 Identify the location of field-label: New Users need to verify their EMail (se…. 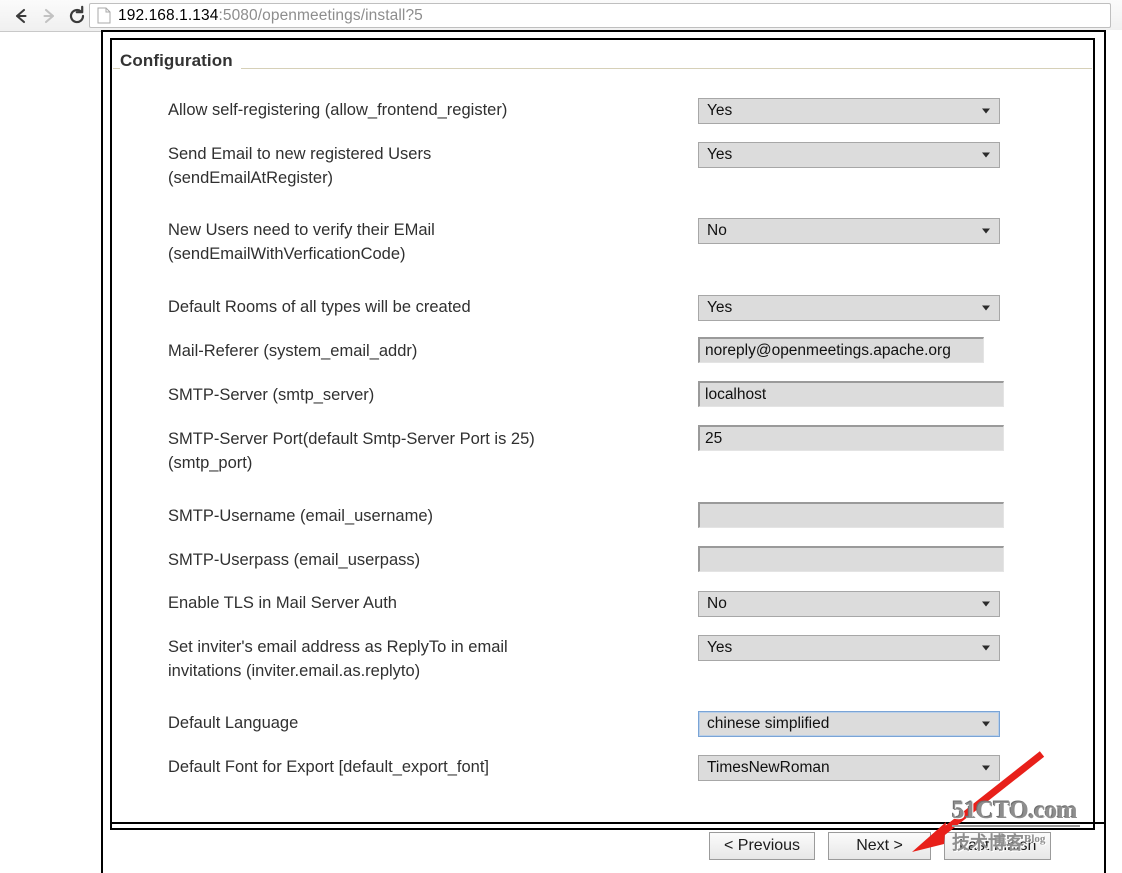
(301, 242).